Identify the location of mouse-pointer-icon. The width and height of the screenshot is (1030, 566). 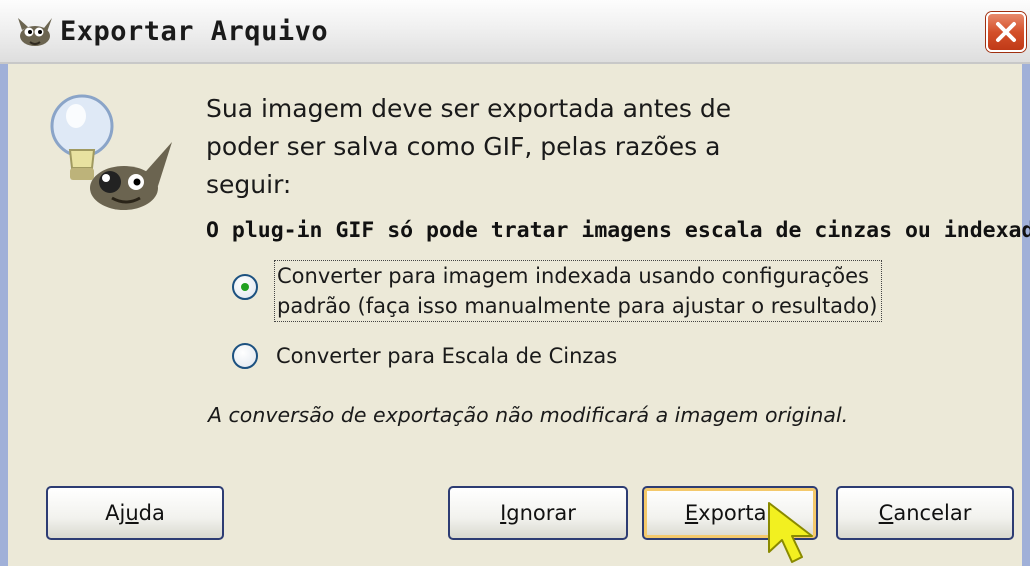
(790, 532).